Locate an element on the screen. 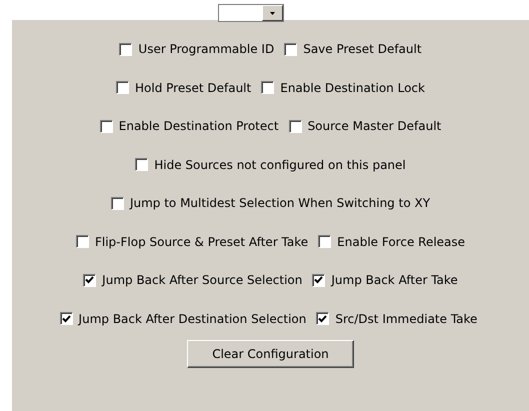 This screenshot has width=529, height=411. checkbox-option: Jump Back After Source Selection is located at coordinates (192, 280).